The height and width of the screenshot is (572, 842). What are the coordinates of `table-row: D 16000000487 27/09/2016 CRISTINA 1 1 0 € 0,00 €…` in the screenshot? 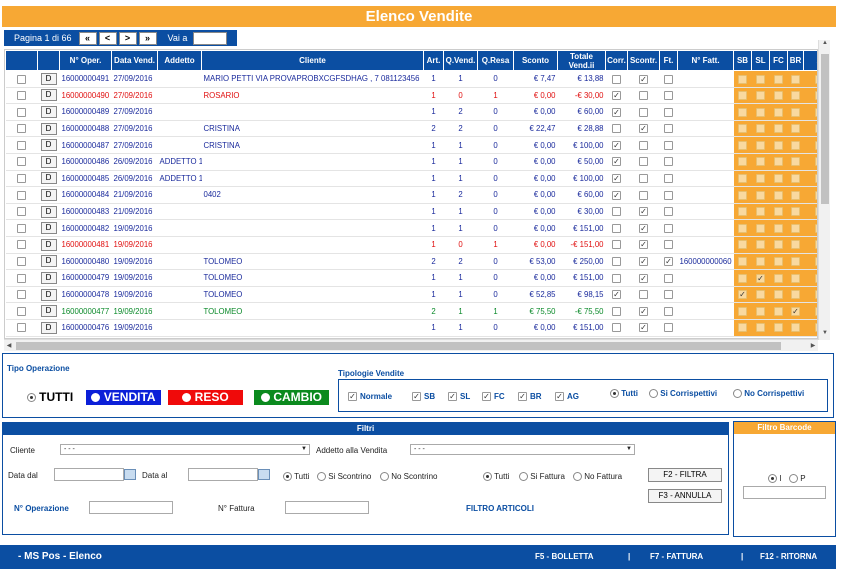 It's located at (411, 145).